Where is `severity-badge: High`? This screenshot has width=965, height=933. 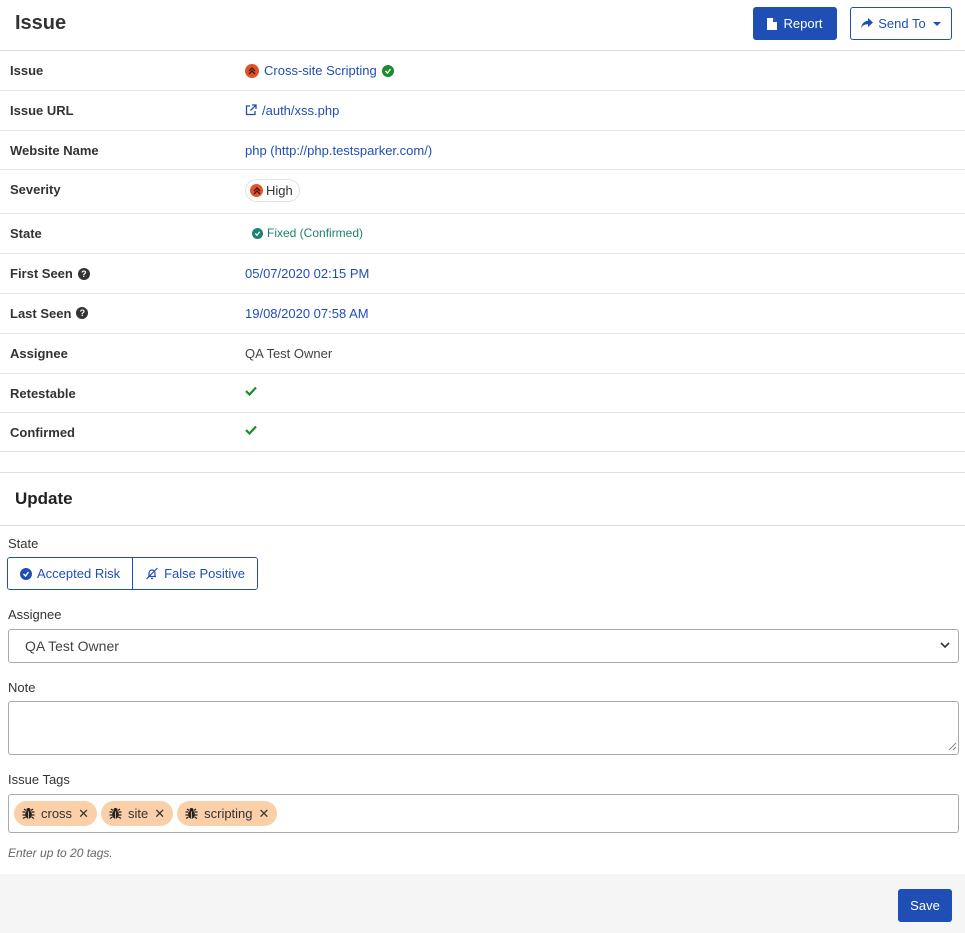
severity-badge: High is located at coordinates (272, 191).